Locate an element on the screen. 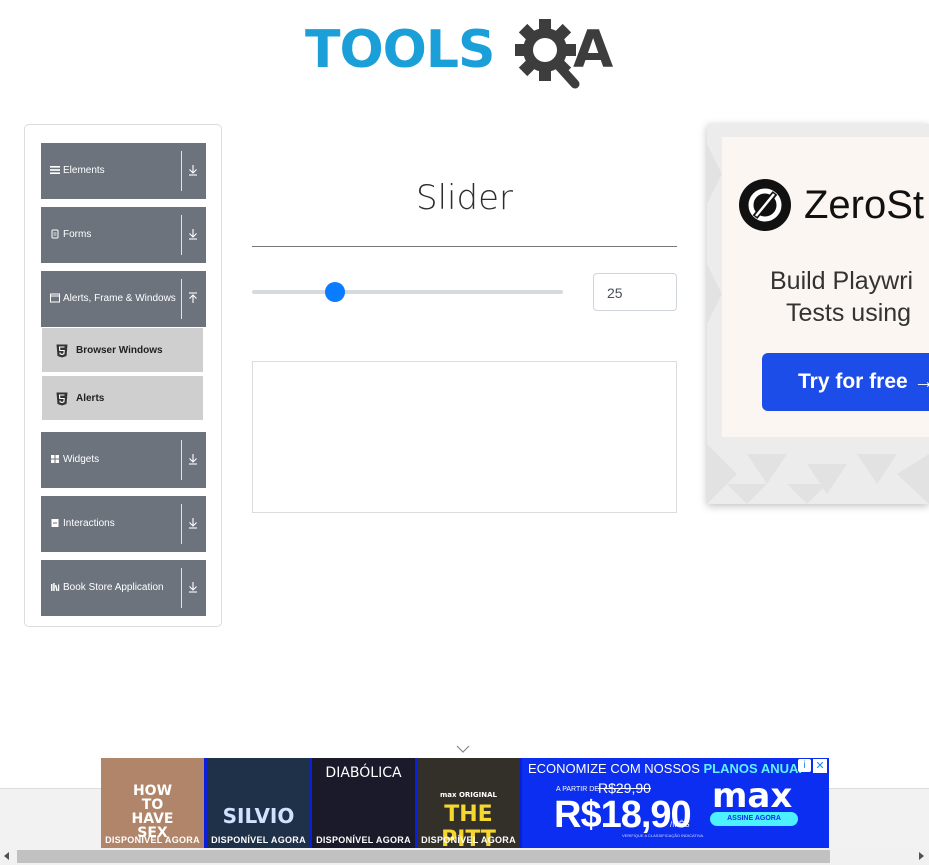 Image resolution: width=929 pixels, height=865 pixels. ad-brand-name: ZeroSt is located at coordinates (864, 205).